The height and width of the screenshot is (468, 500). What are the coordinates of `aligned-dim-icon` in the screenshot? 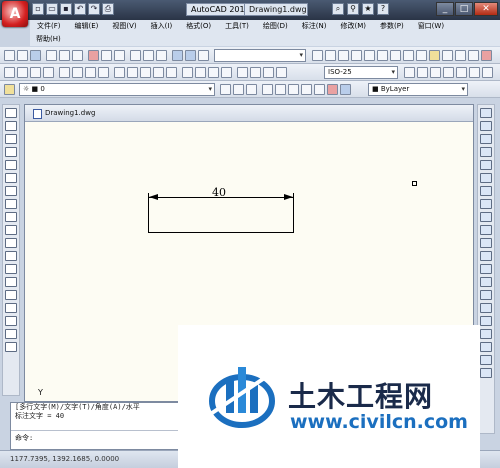 It's located at (22, 72).